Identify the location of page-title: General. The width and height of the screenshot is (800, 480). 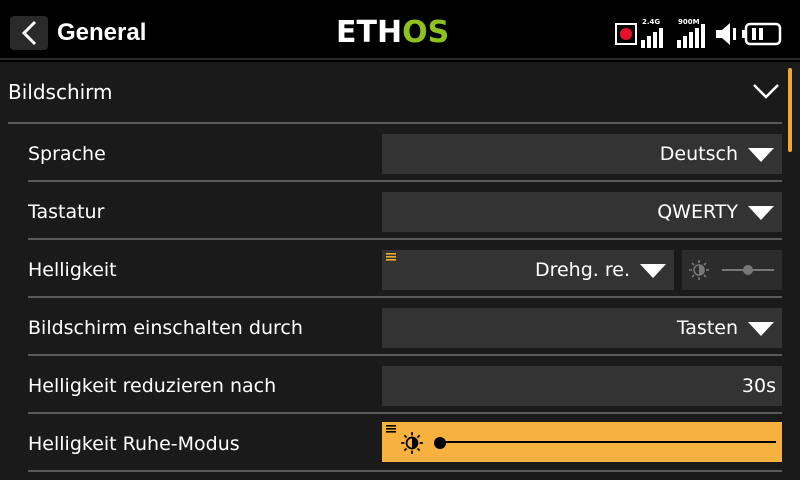
(102, 32).